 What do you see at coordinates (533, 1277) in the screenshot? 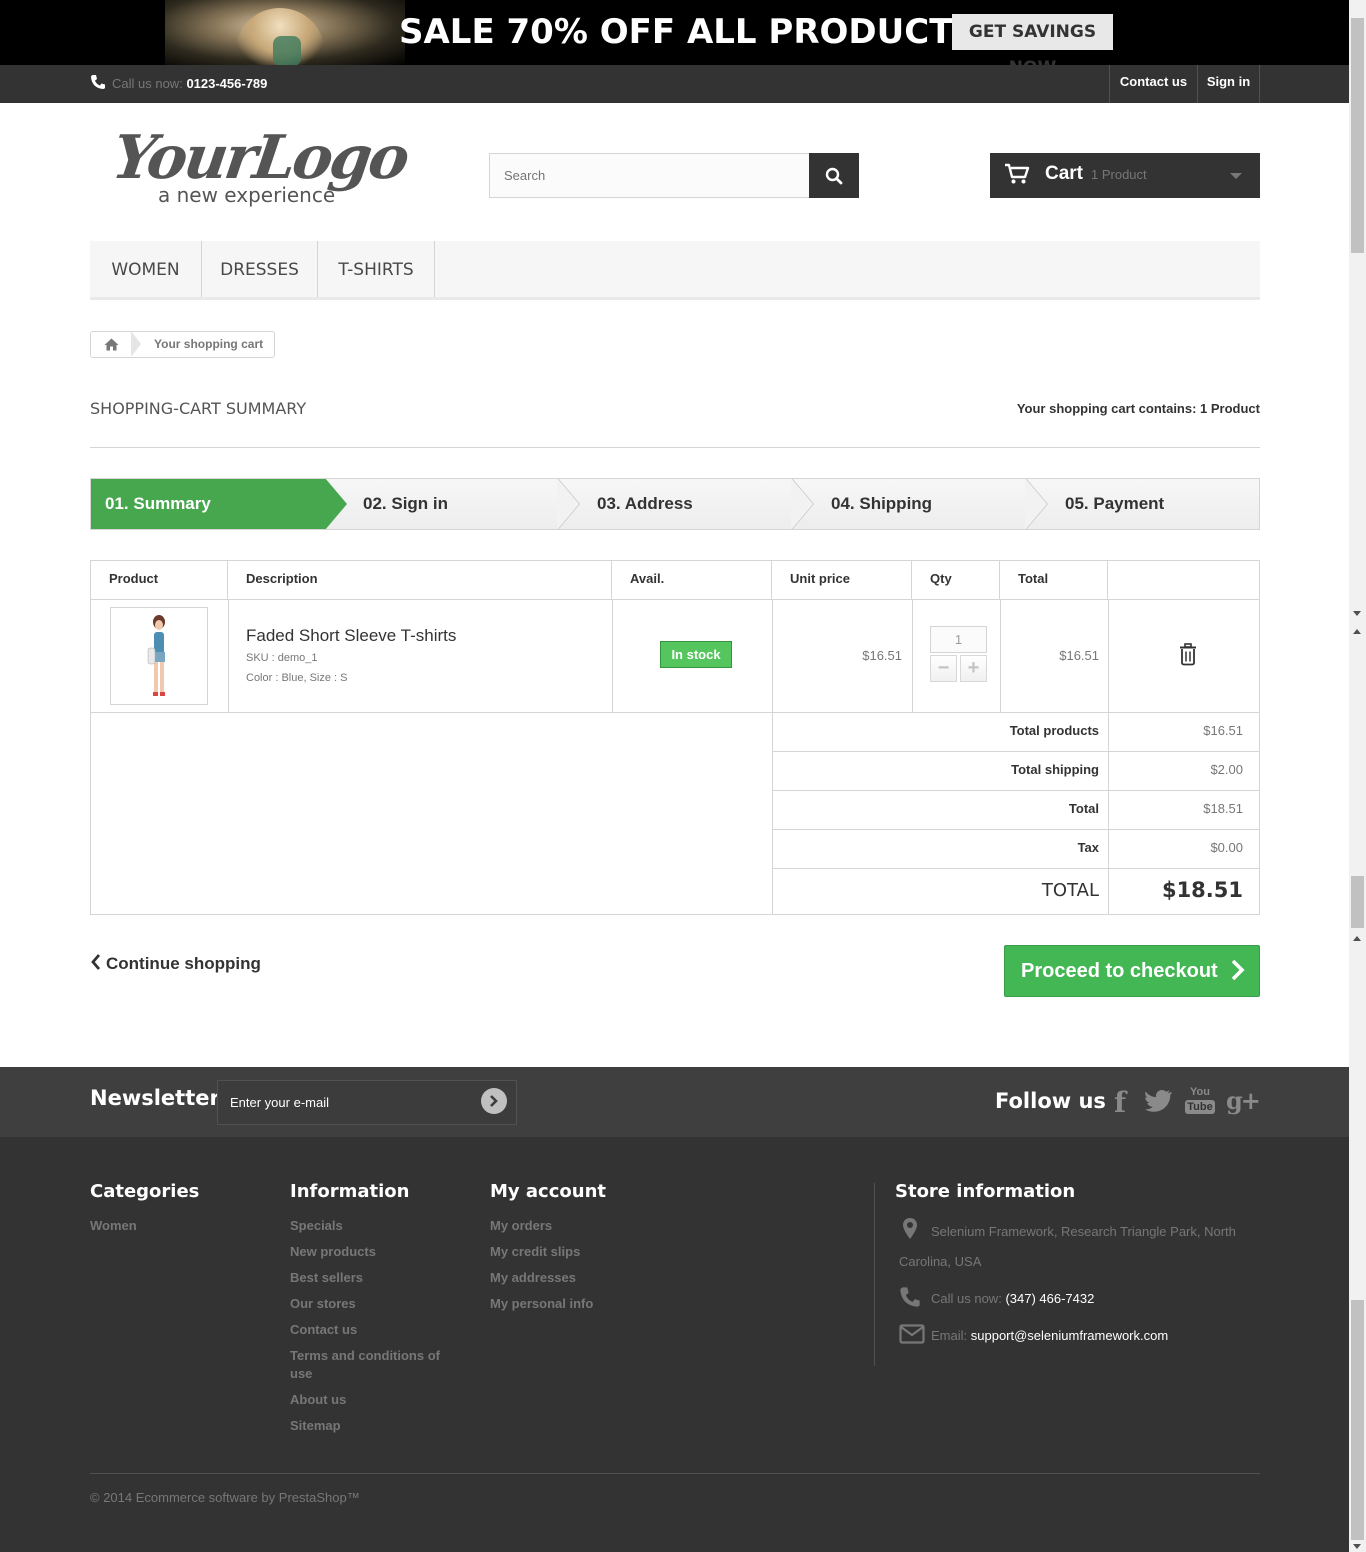
I see `footer-link-addresses: My addresses` at bounding box center [533, 1277].